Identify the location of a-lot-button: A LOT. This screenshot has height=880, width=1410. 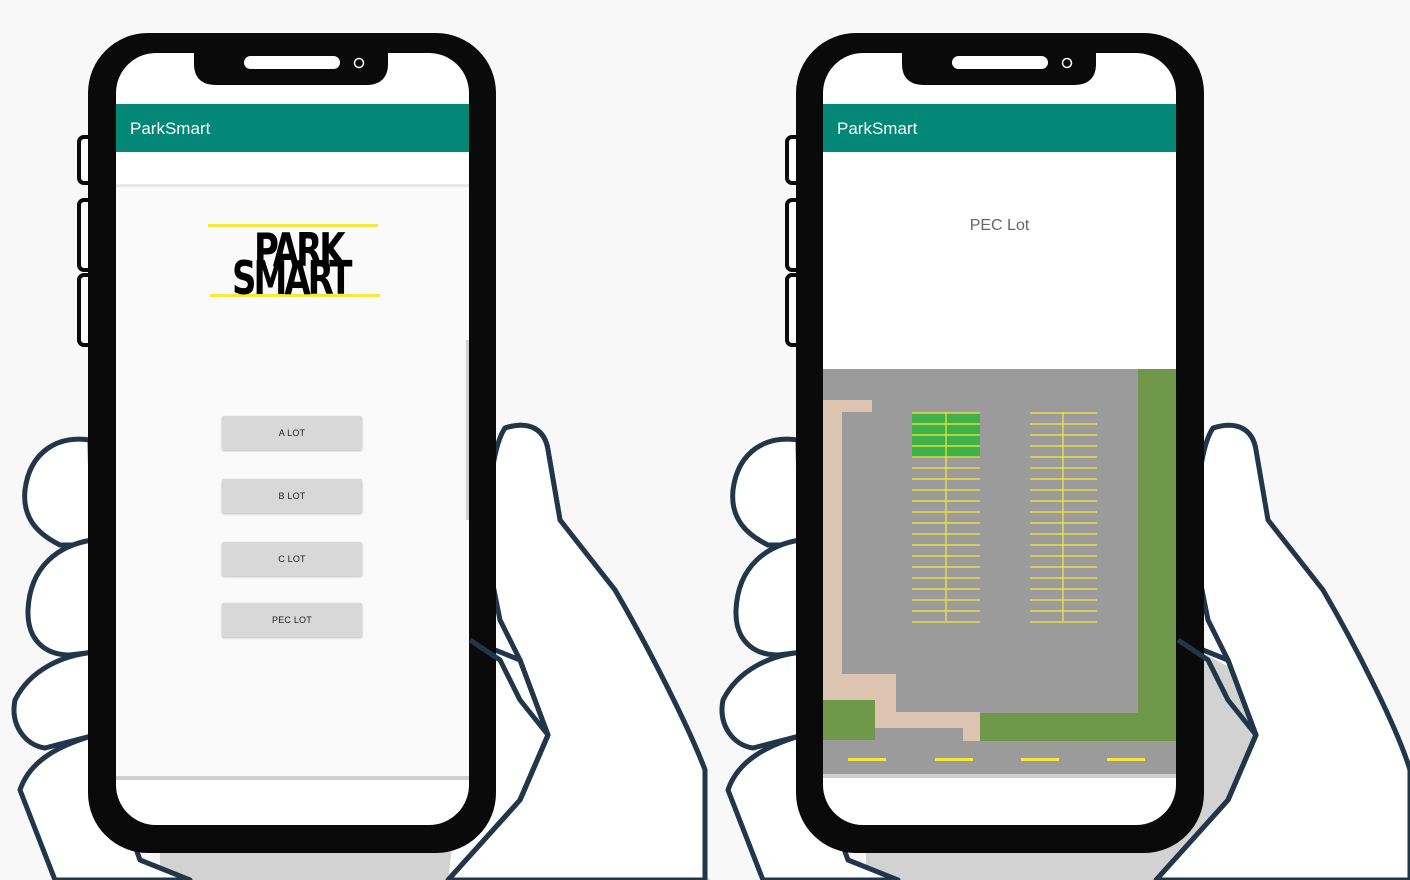
(292, 433).